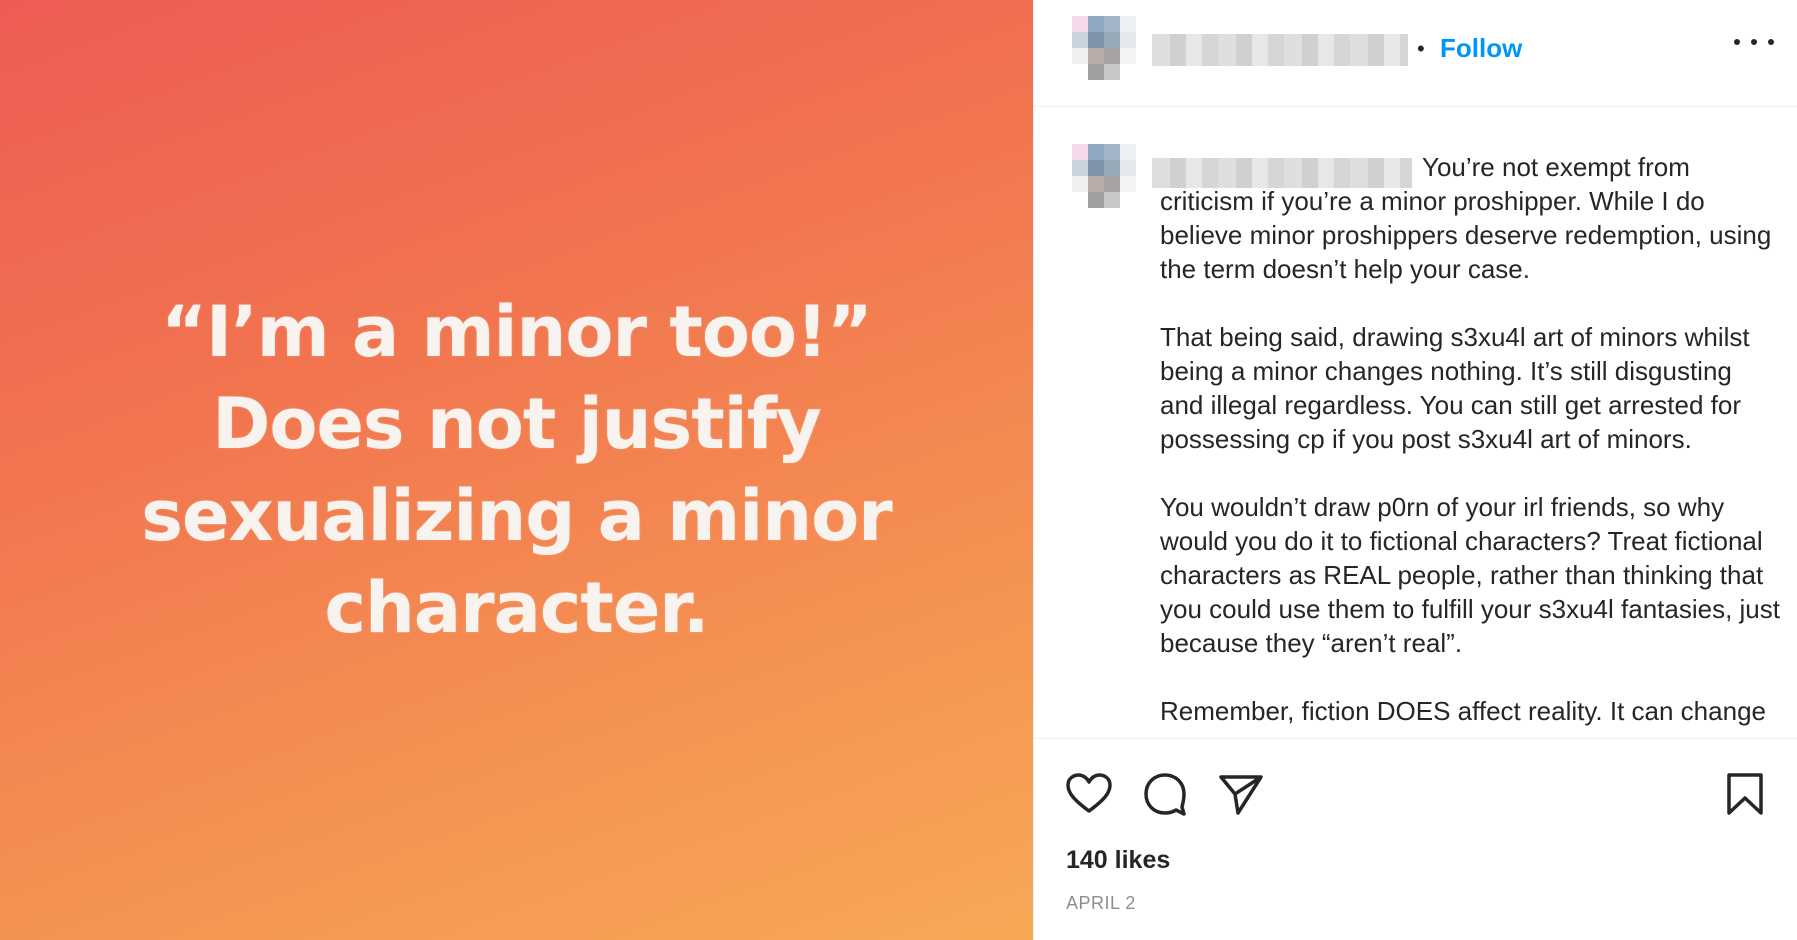 Image resolution: width=1797 pixels, height=940 pixels. Describe the element at coordinates (1104, 48) in the screenshot. I see `avatar` at that location.